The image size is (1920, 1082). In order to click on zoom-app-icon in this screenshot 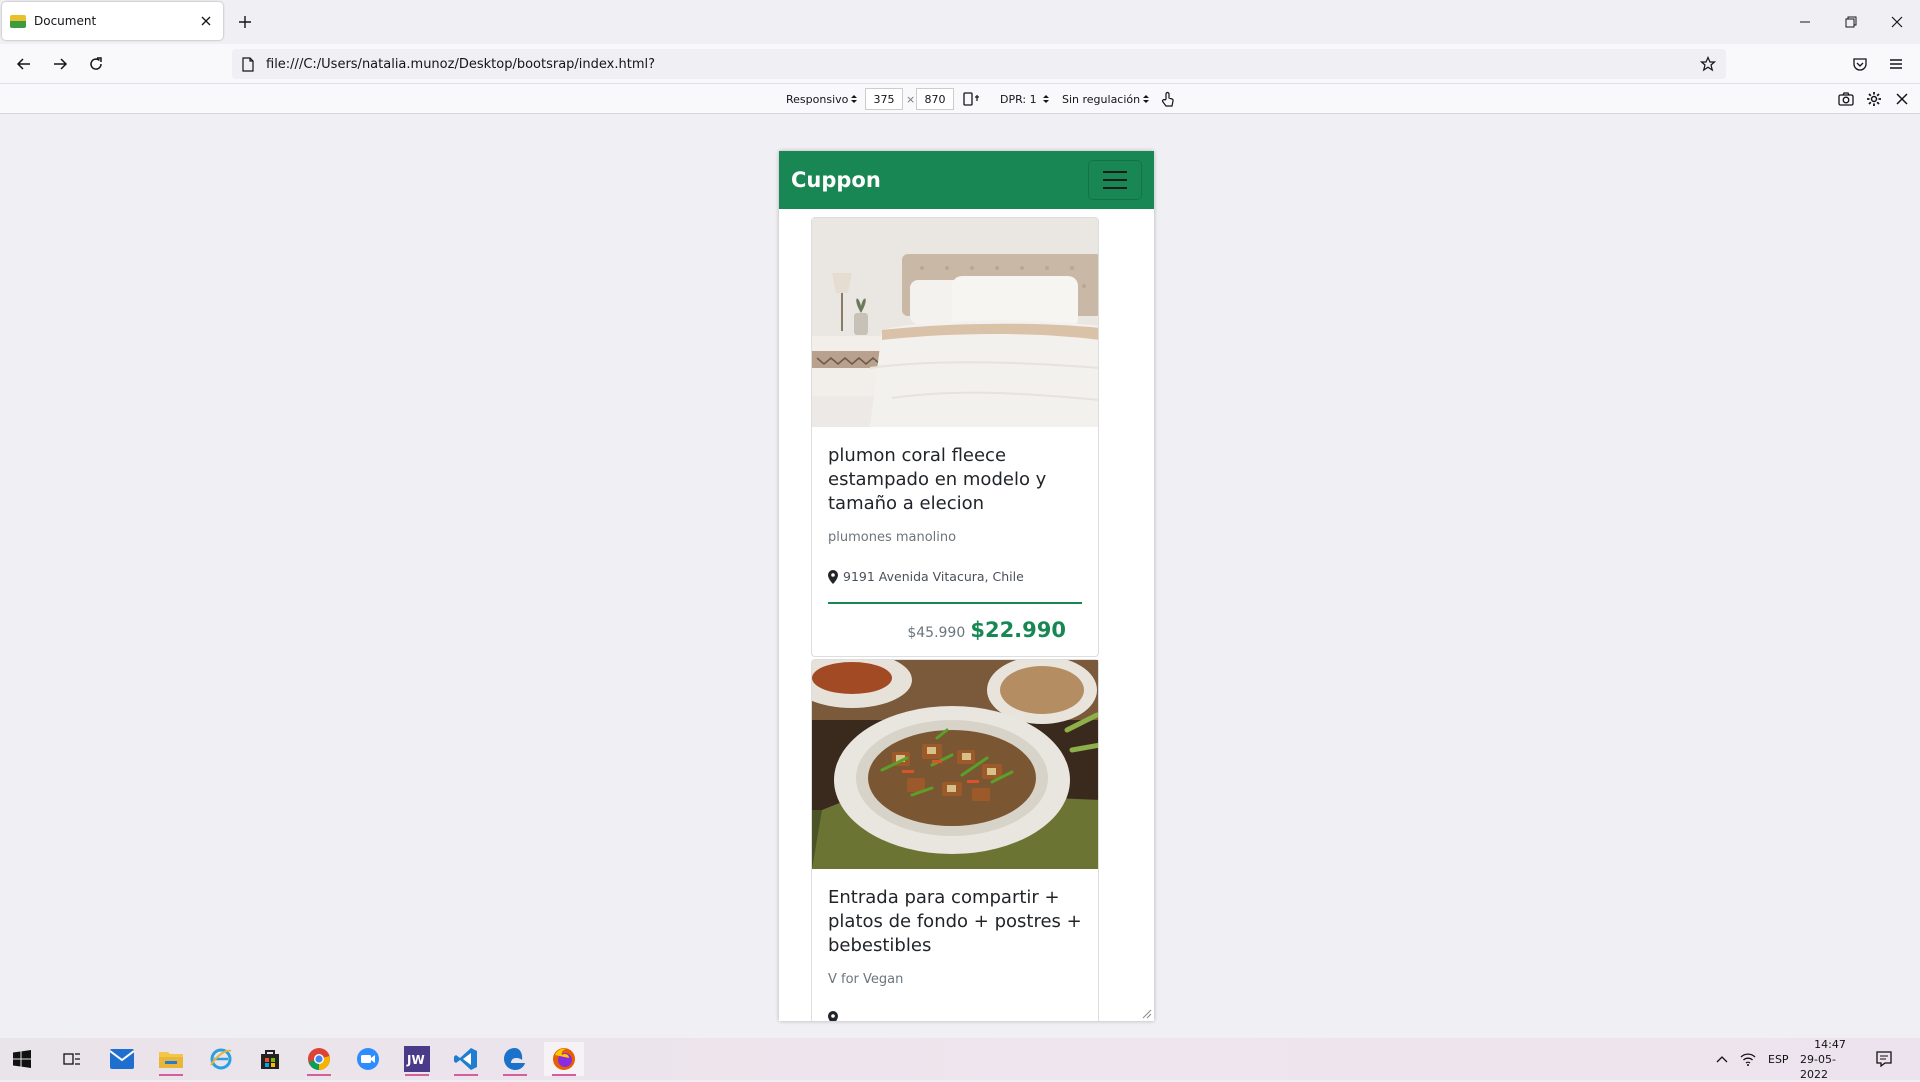, I will do `click(368, 1059)`.